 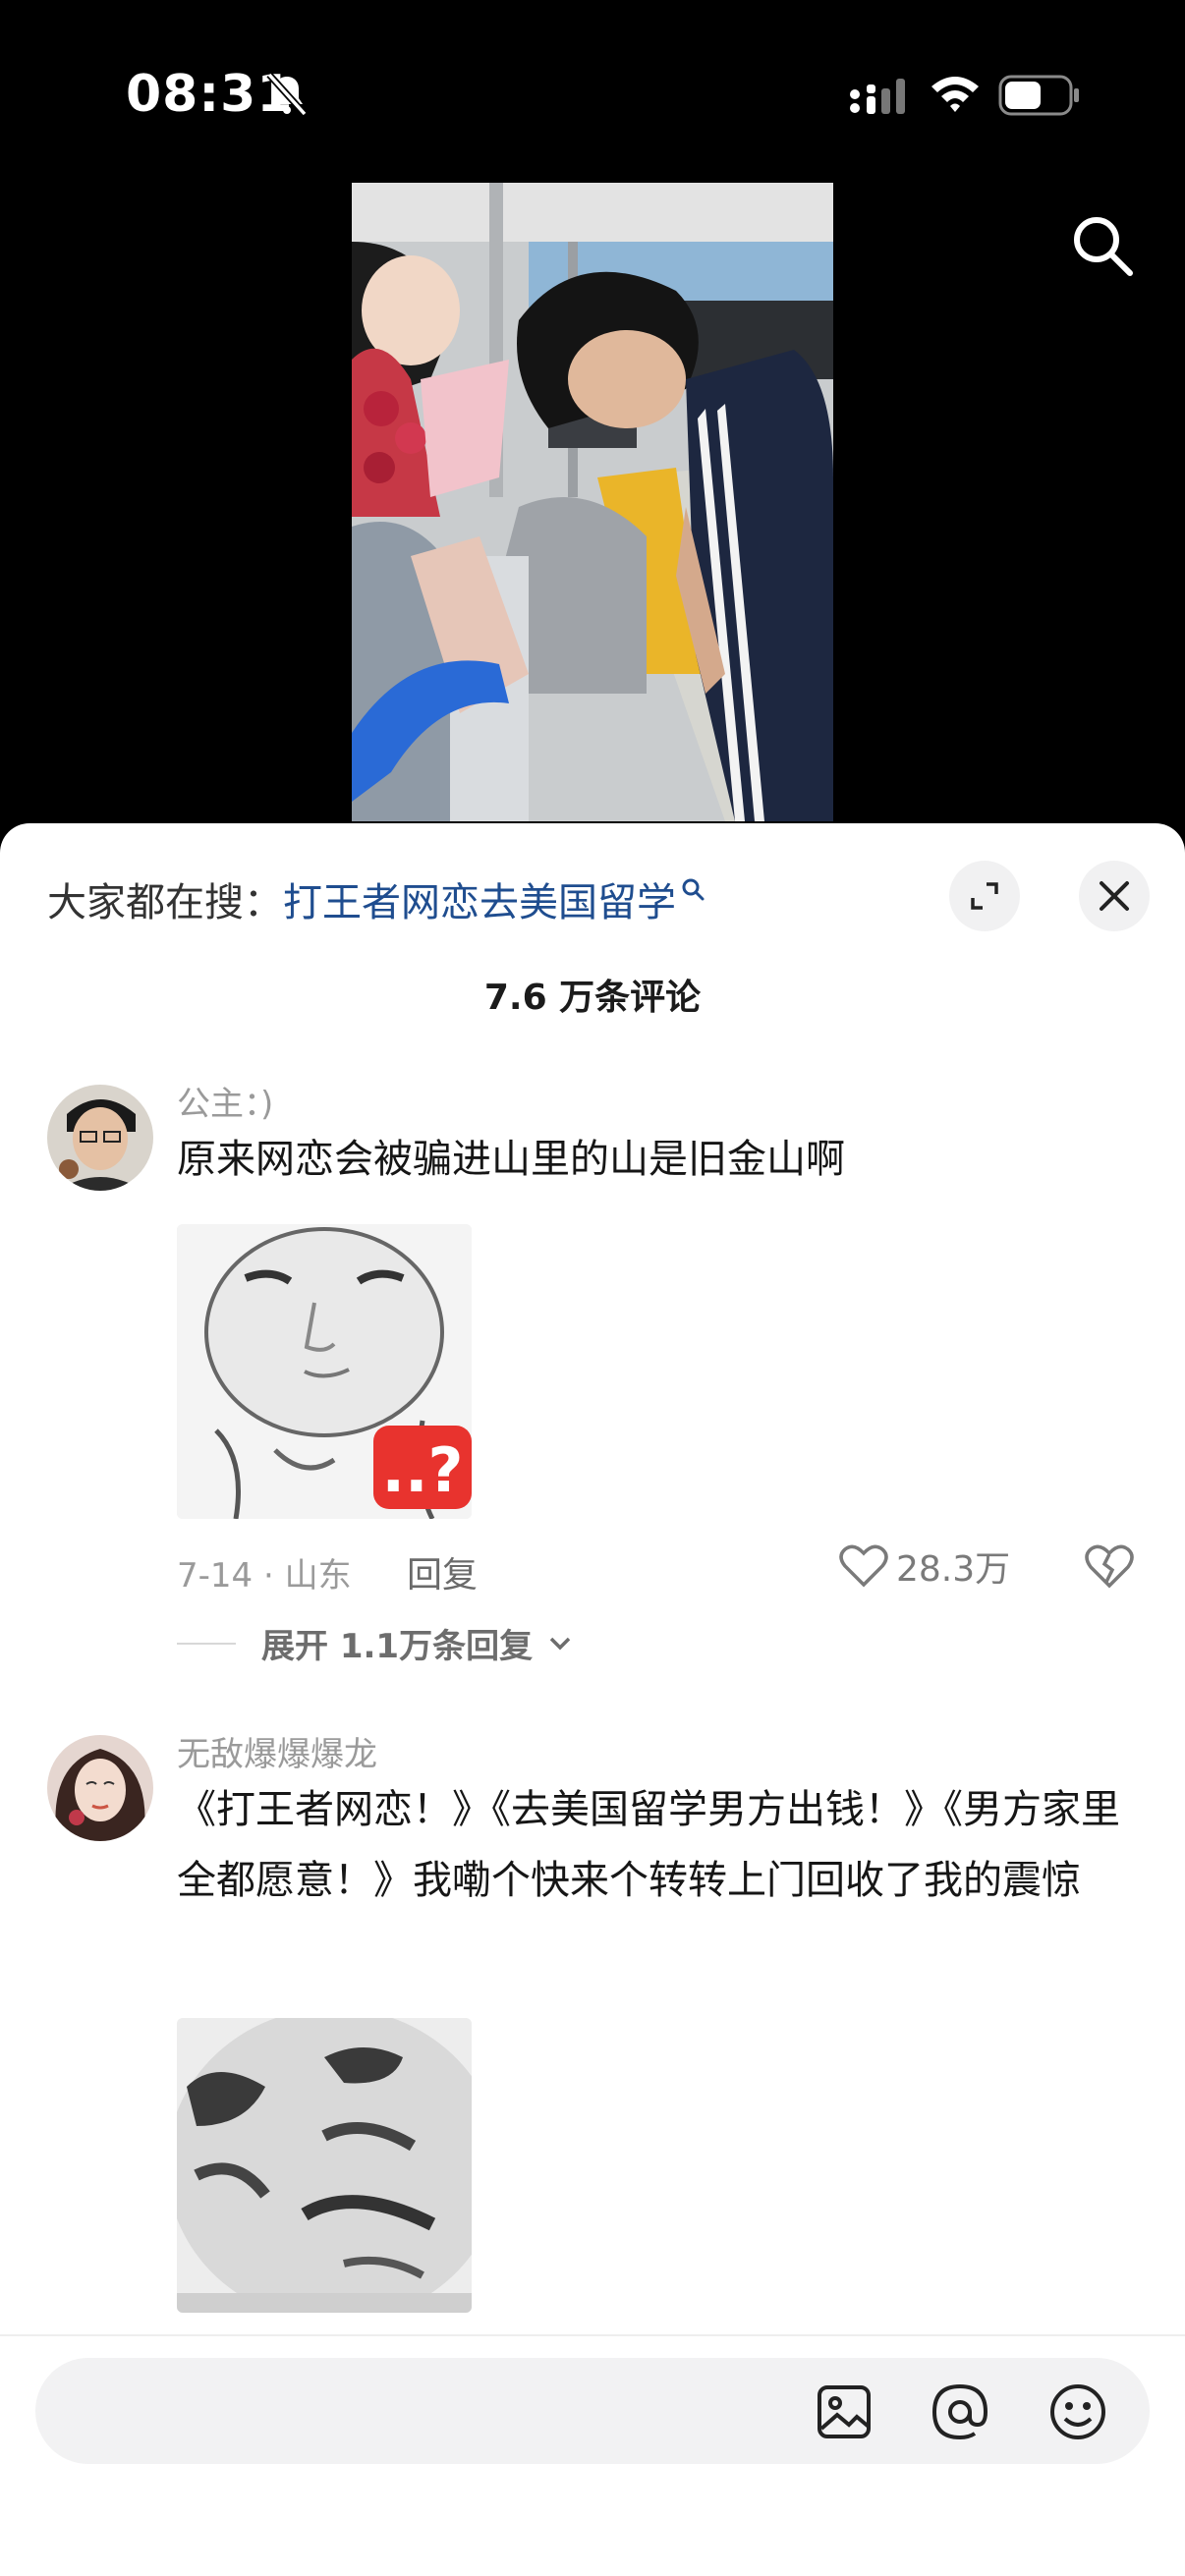 I want to click on comment-username: 公主：), so click(x=225, y=1101).